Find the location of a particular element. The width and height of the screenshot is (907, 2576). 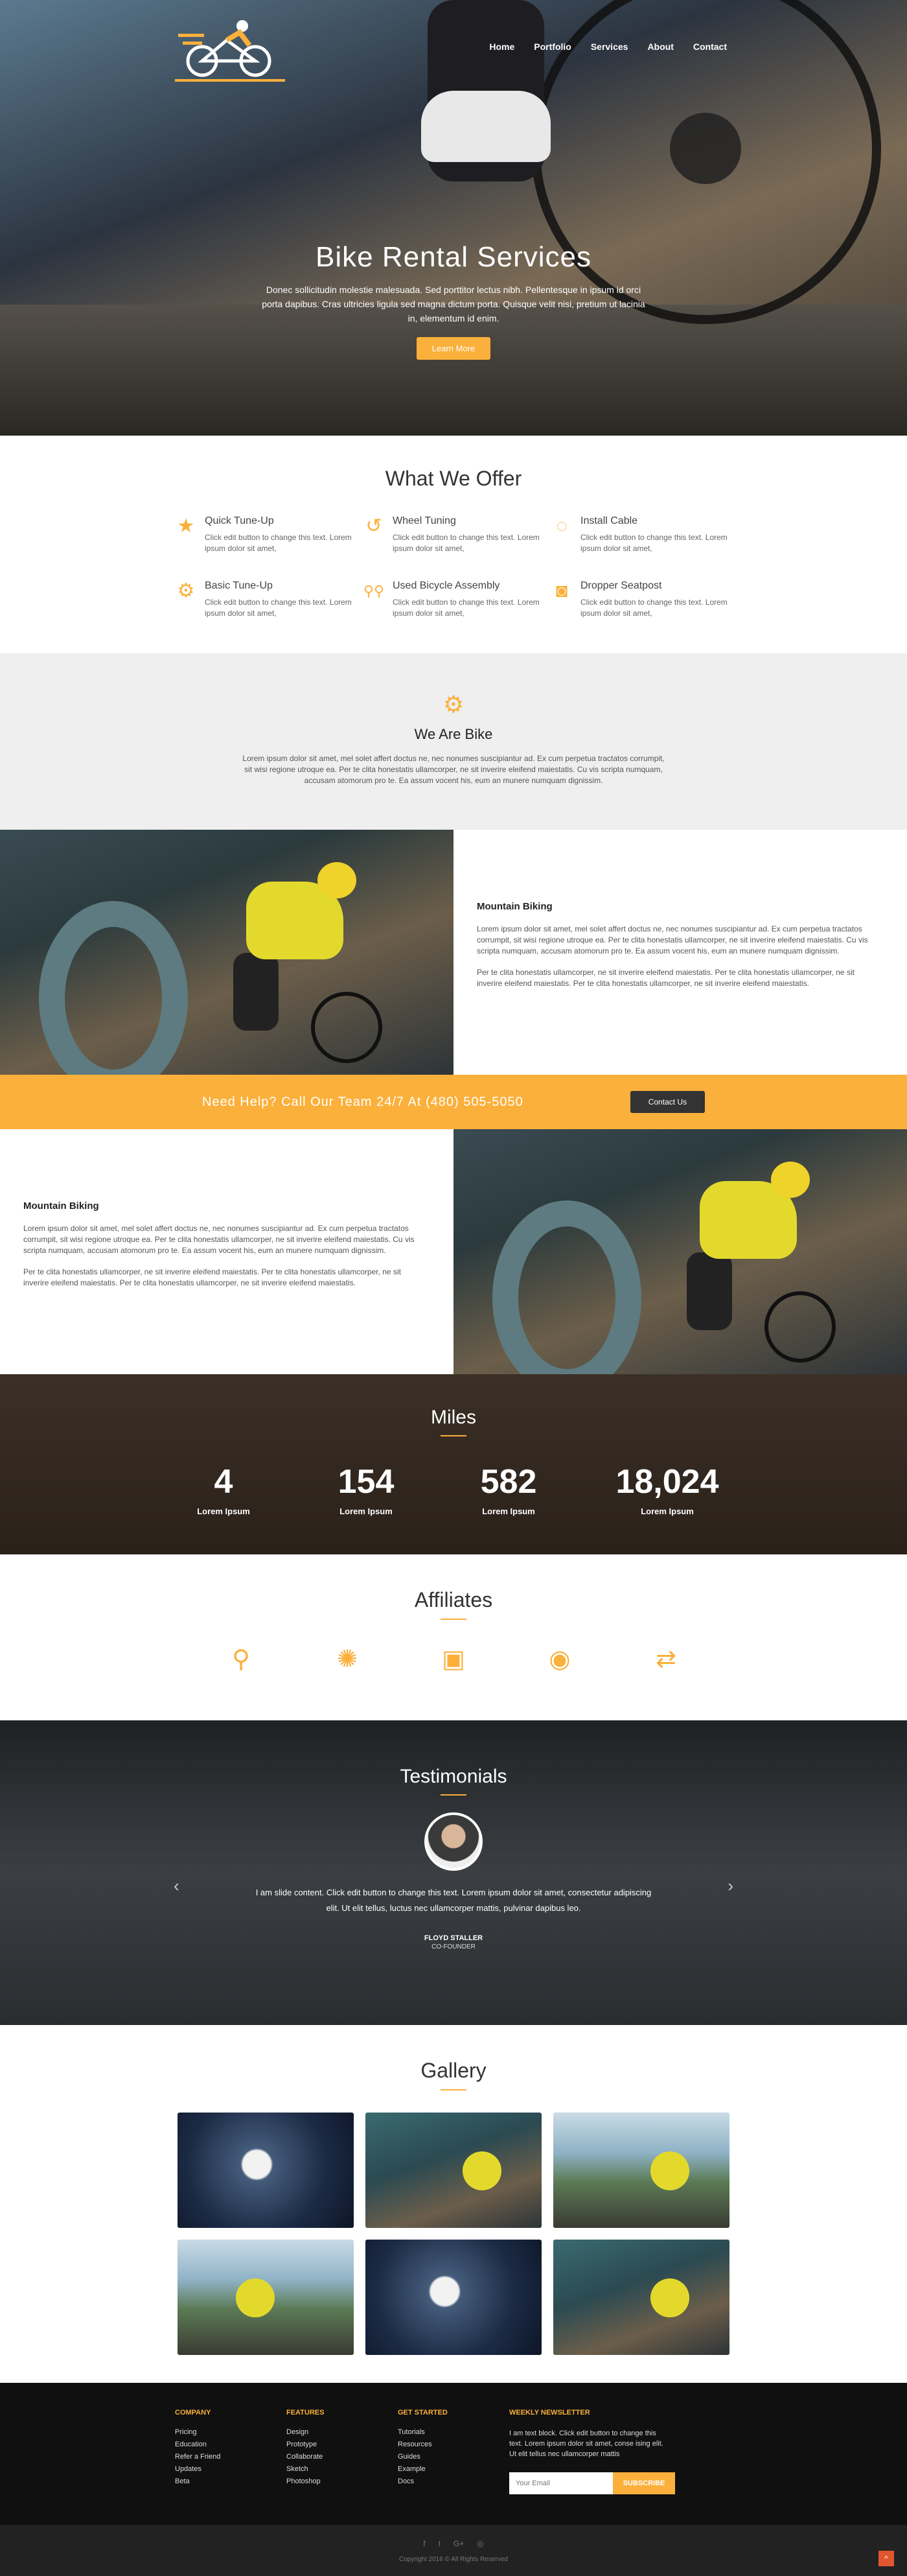

newsletter-form: SUBSCRIBE is located at coordinates (594, 2483).